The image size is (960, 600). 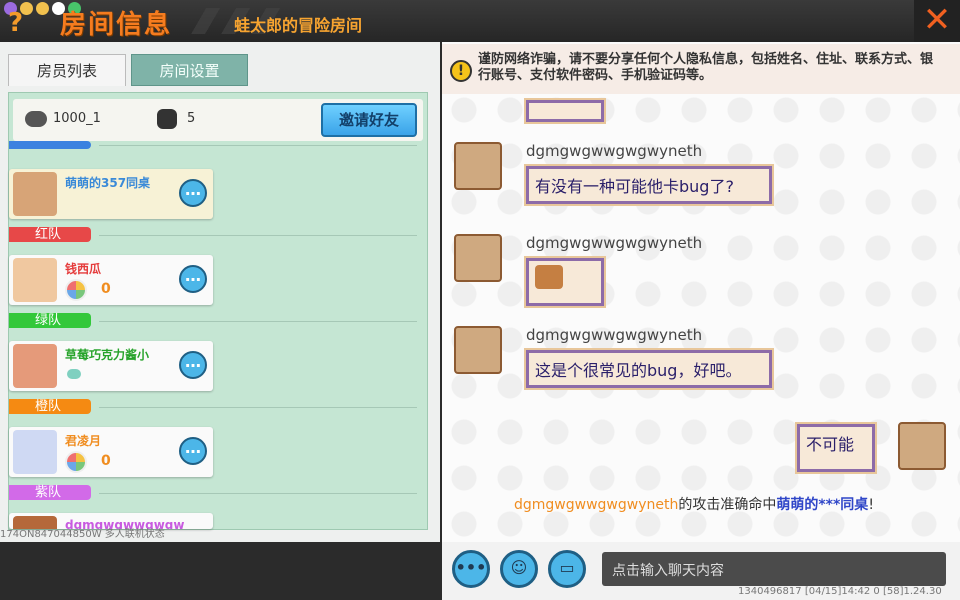 I want to click on system-end: !, so click(x=871, y=505).